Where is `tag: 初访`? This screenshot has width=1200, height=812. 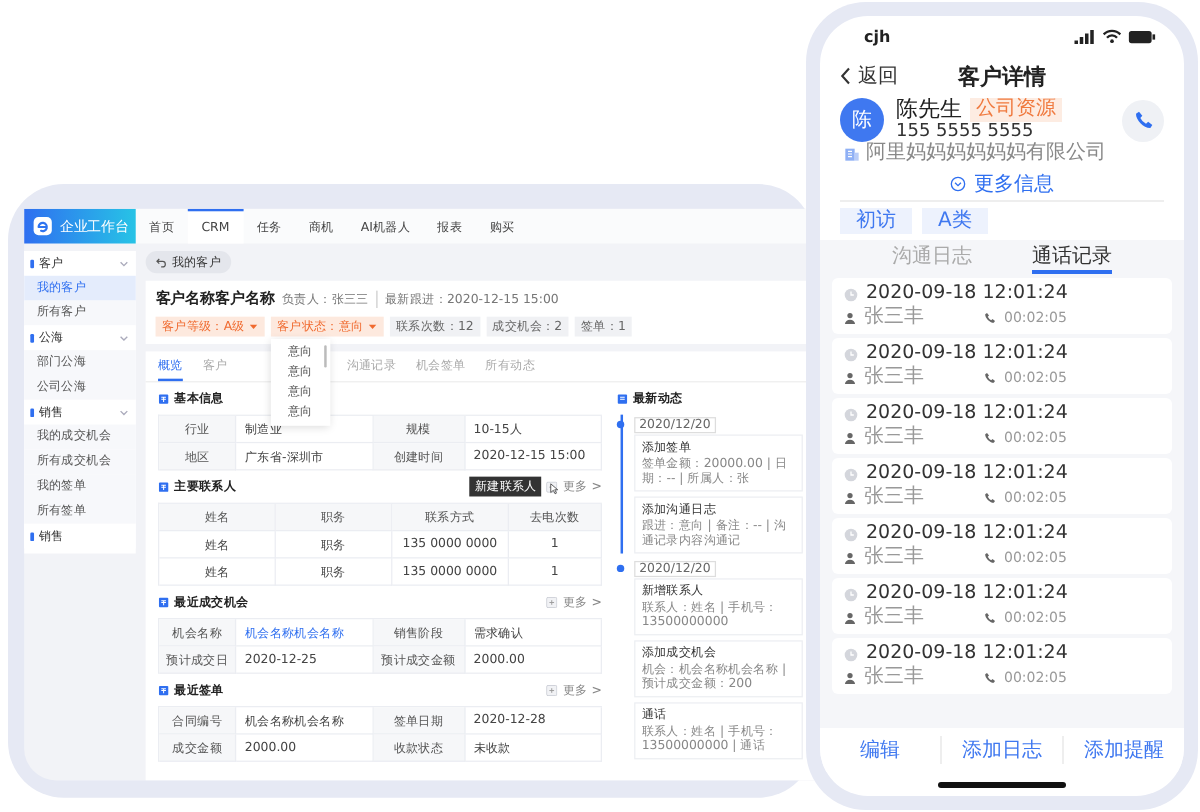 tag: 初访 is located at coordinates (876, 221).